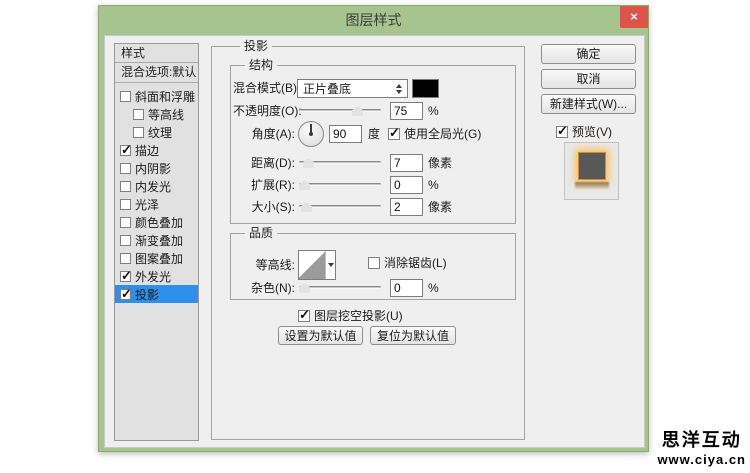 The image size is (750, 473). Describe the element at coordinates (320, 335) in the screenshot. I see `set-default-button: 设置为默认值` at that location.